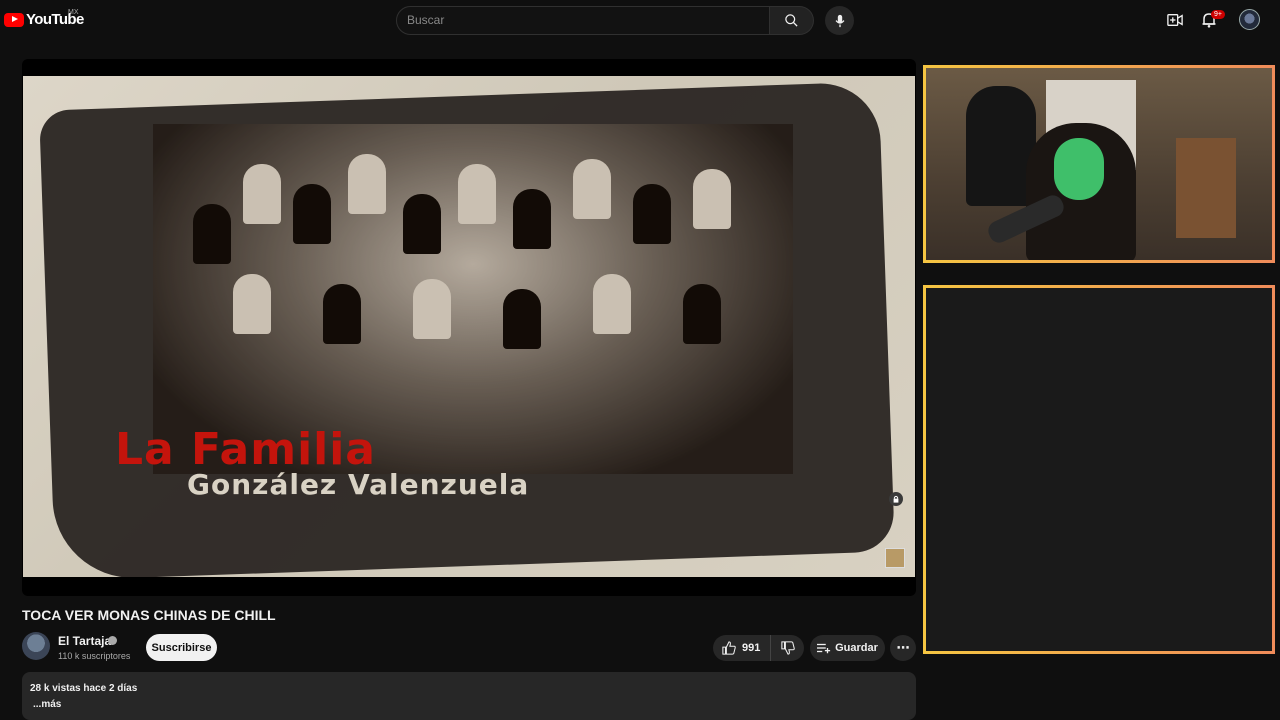 The width and height of the screenshot is (1280, 720). Describe the element at coordinates (73, 12) in the screenshot. I see `region-label: MX` at that location.